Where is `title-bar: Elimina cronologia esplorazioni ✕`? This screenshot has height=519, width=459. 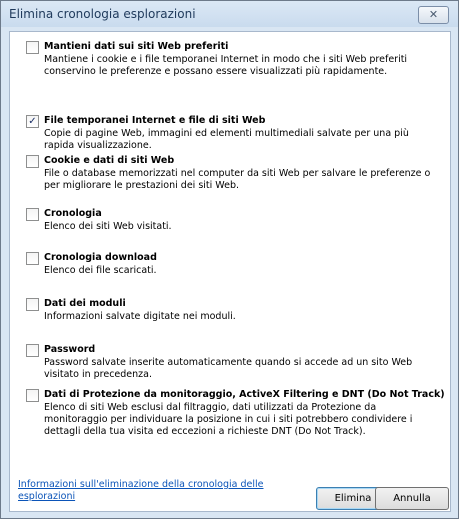 title-bar: Elimina cronologia esplorazioni ✕ is located at coordinates (229, 14).